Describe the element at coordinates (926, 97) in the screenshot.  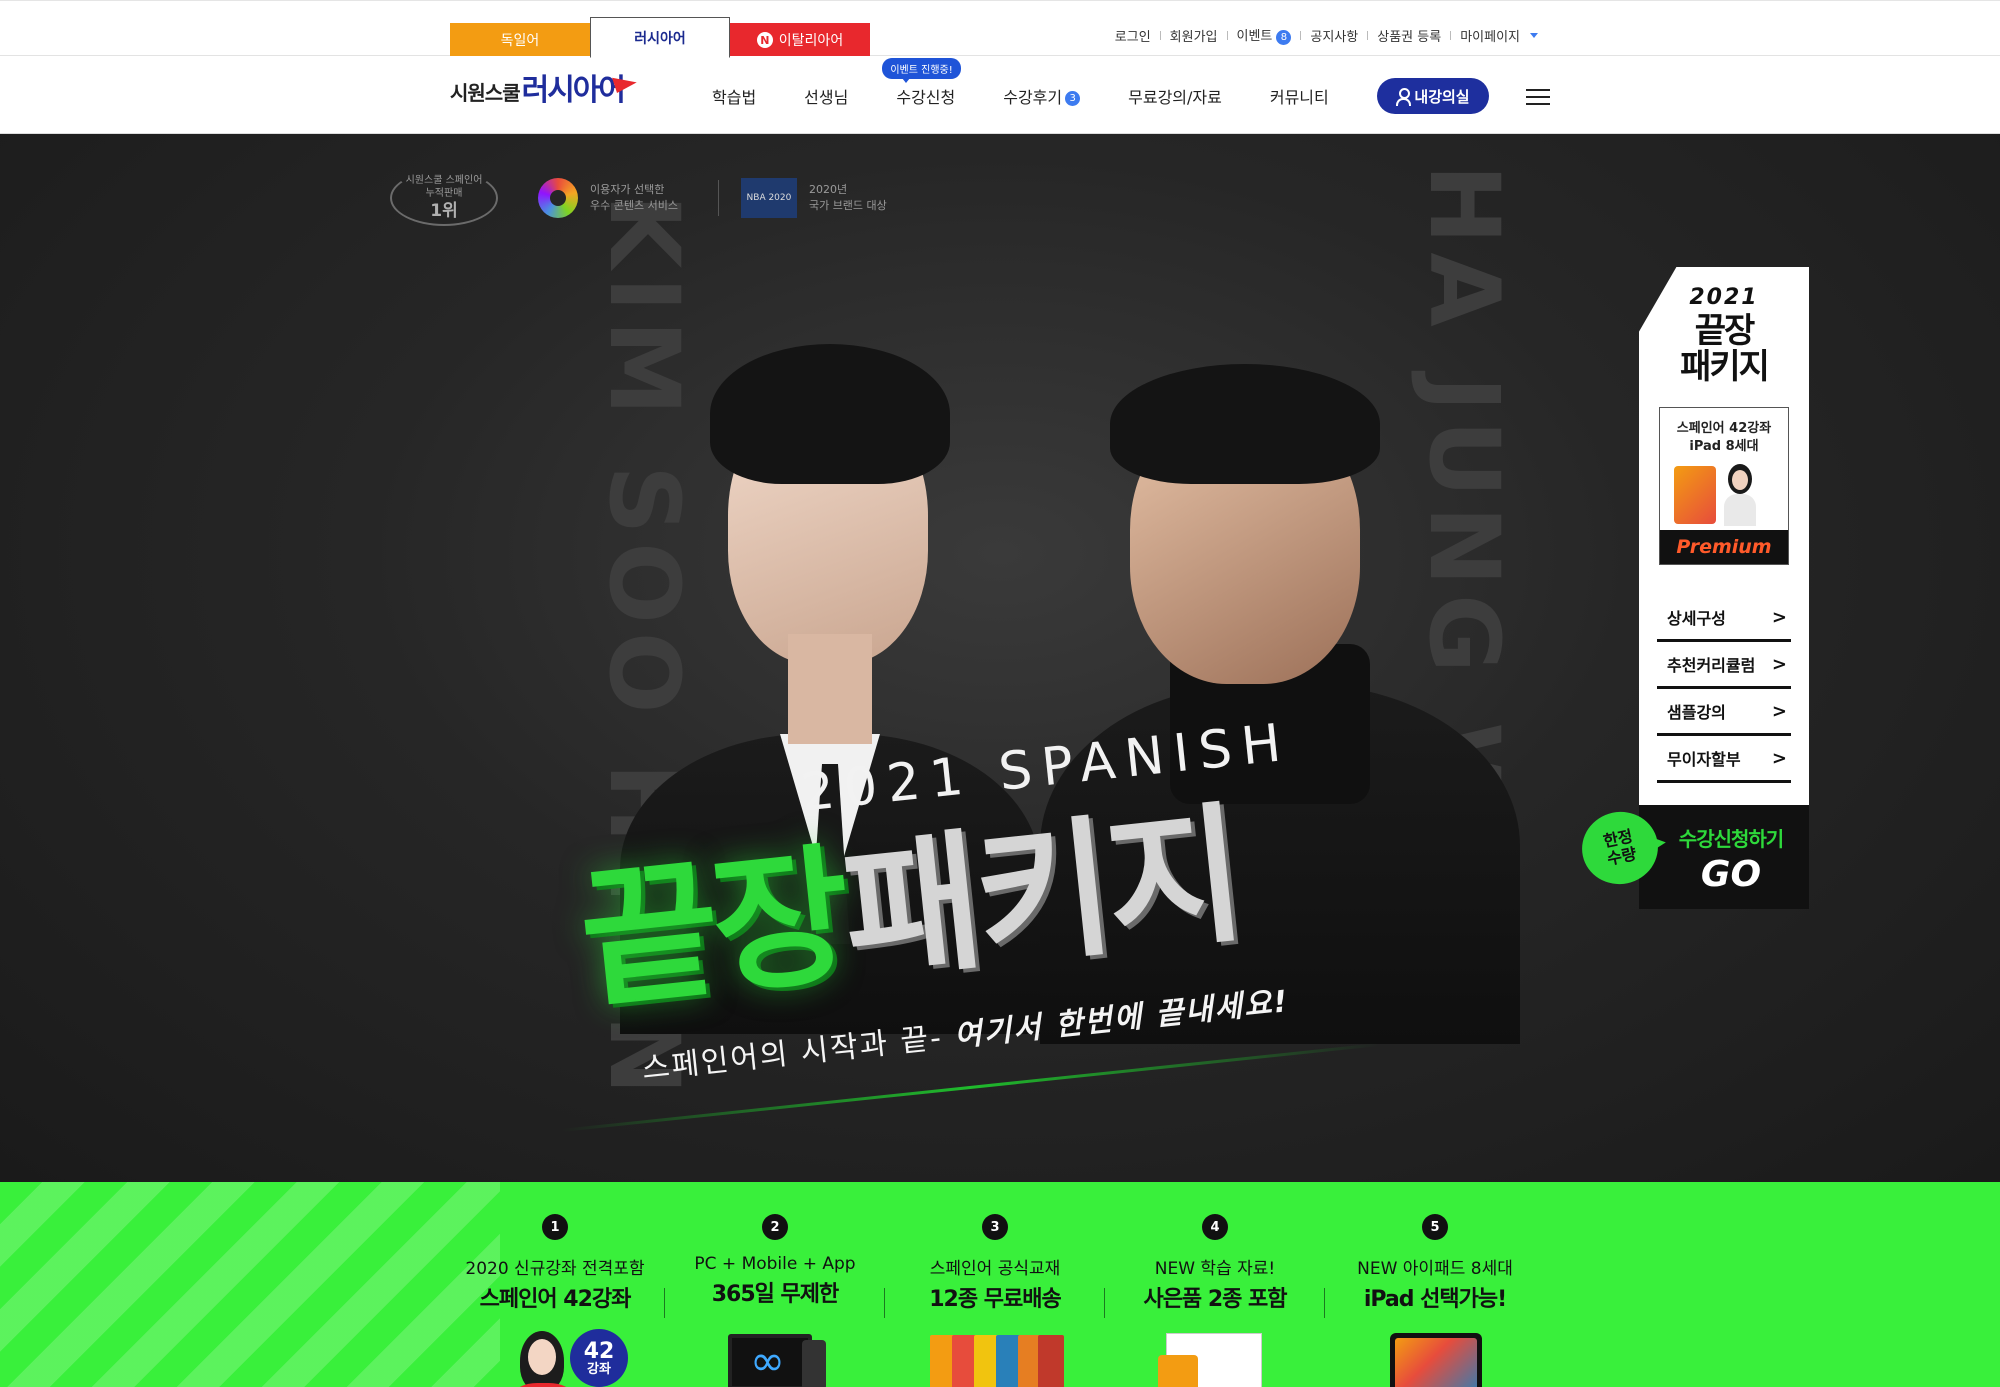
I see `nav-item-label: 수강신청` at that location.